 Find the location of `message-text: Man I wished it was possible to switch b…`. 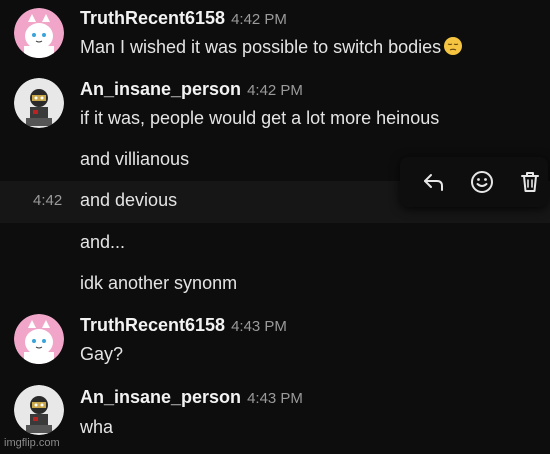

message-text: Man I wished it was possible to switch b… is located at coordinates (271, 48).